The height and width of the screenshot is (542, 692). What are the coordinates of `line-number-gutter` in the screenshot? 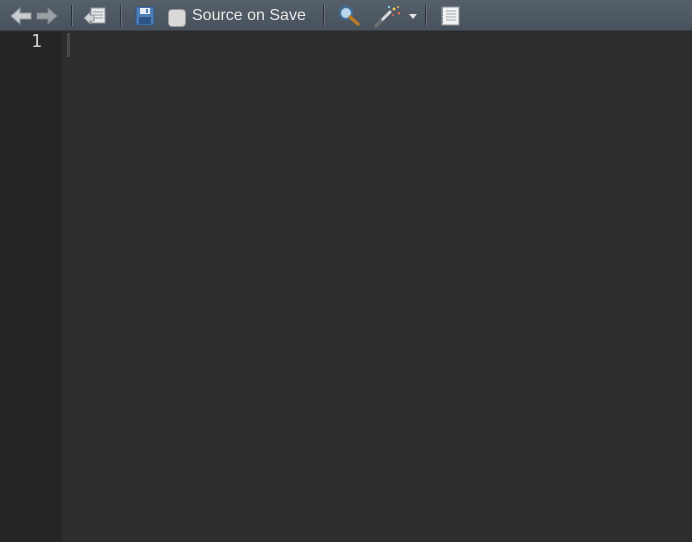 It's located at (31, 287).